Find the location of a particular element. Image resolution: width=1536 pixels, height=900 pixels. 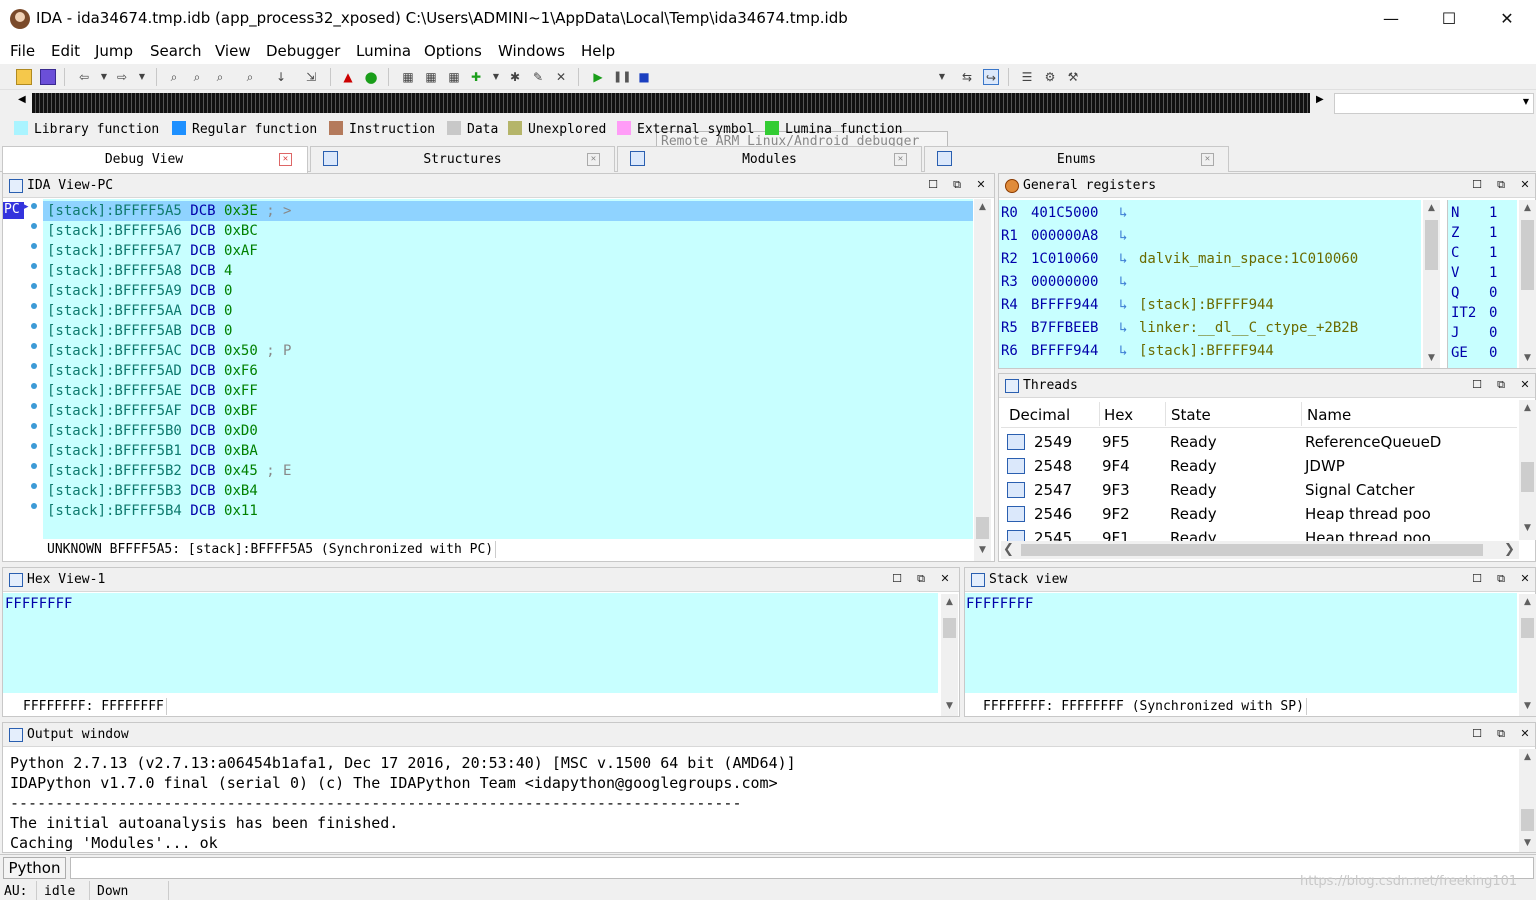

threads-hscrollbar: ❮ ❯ is located at coordinates (1260, 550).